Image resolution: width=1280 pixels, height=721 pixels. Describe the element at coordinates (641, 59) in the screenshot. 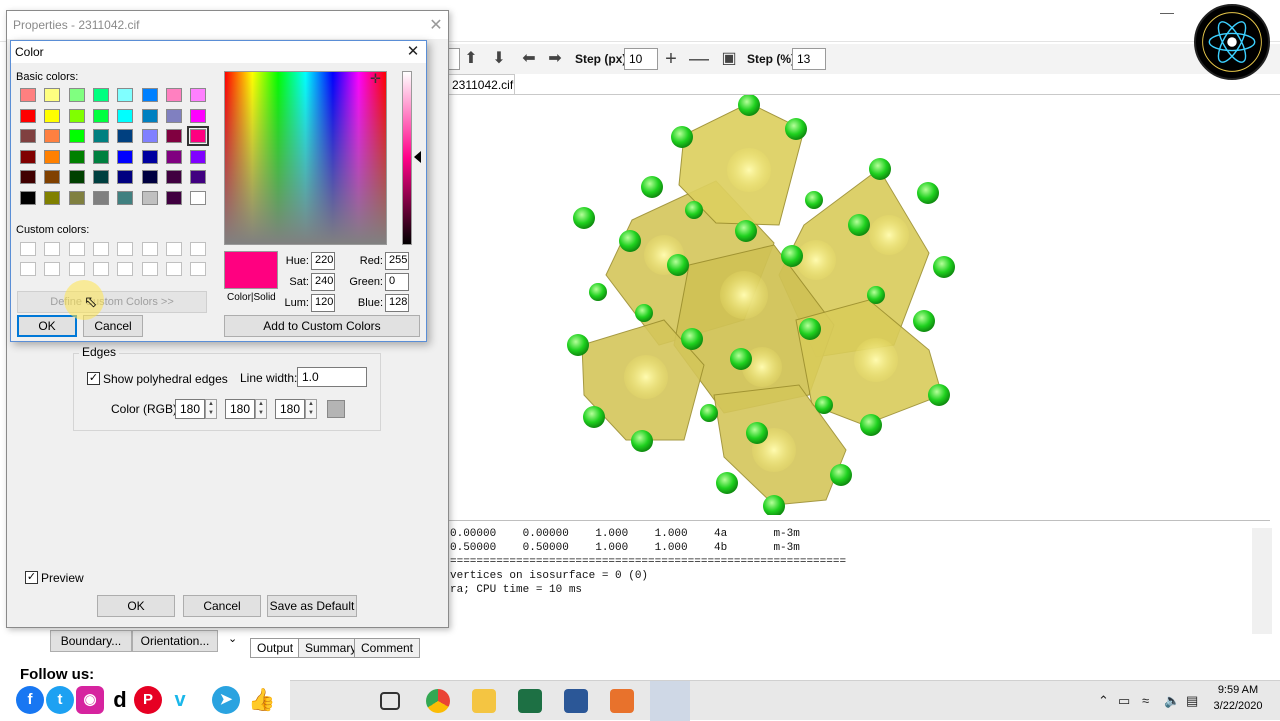

I see `step-px-input: 10` at that location.